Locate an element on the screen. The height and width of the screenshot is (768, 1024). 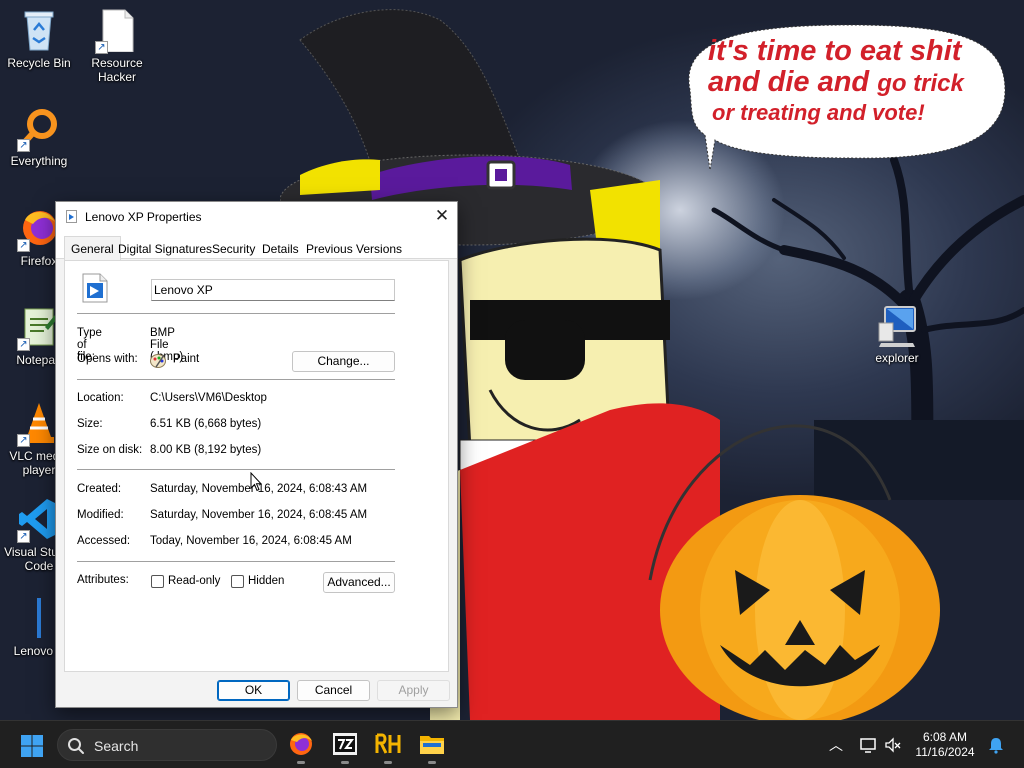
taskbar-search-box: Search is located at coordinates (167, 745).